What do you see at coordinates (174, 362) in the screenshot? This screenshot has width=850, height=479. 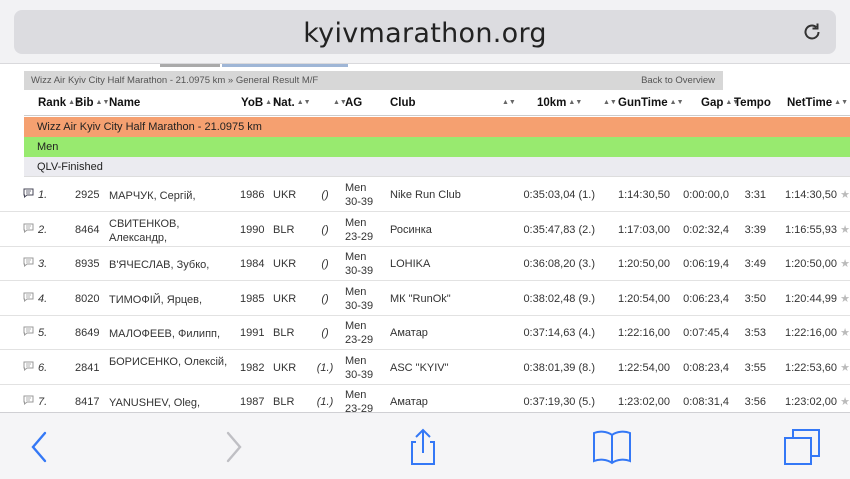 I see `name-cell: БОРИСЕНКО, Олексій,` at bounding box center [174, 362].